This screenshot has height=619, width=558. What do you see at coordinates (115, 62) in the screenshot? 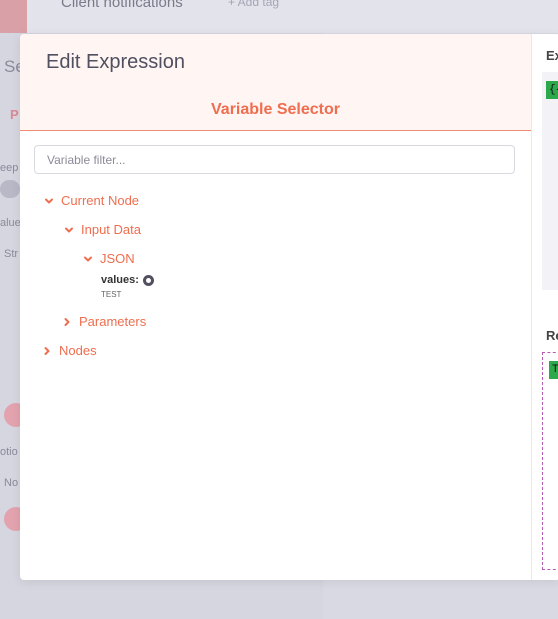
I see `dialog-title: Edit Expression` at bounding box center [115, 62].